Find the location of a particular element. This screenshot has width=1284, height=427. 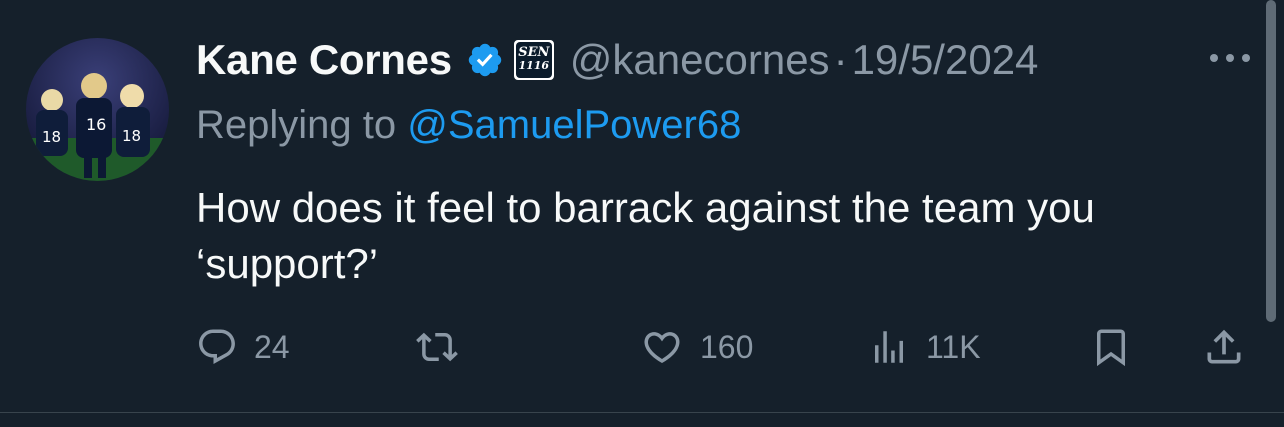

verified-badge-icon is located at coordinates (485, 60).